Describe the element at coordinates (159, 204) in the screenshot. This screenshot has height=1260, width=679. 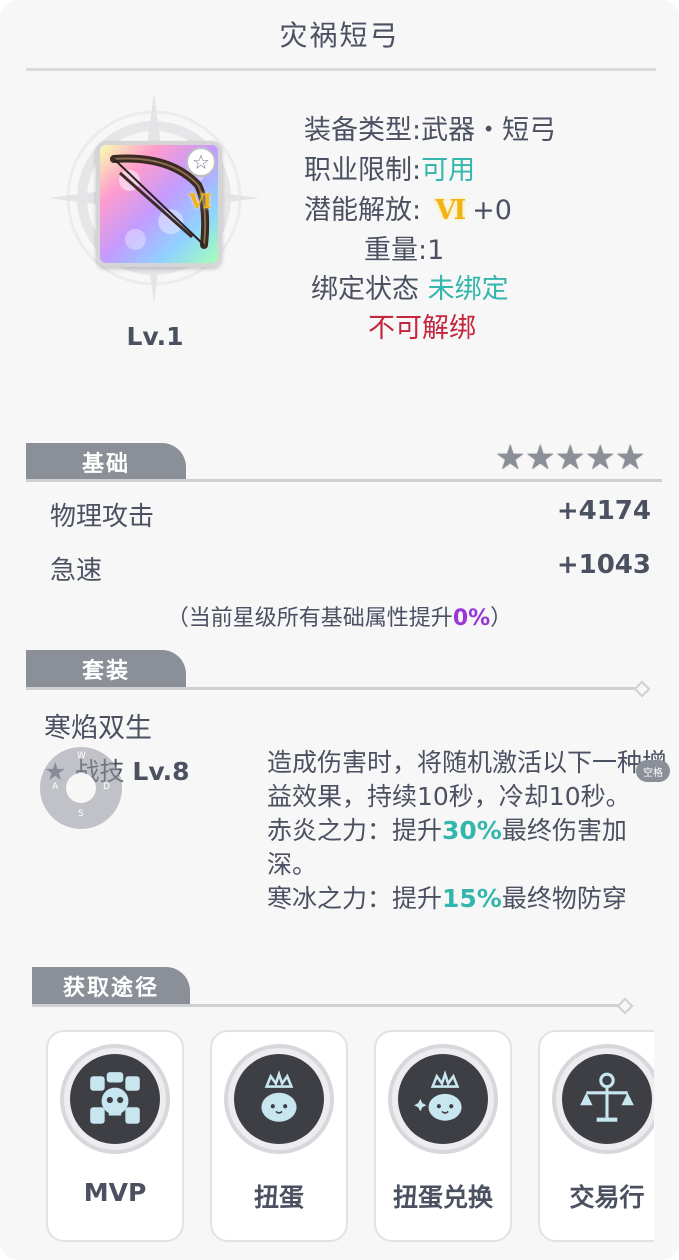
I see `item-icon: ☆ Ⅵ` at that location.